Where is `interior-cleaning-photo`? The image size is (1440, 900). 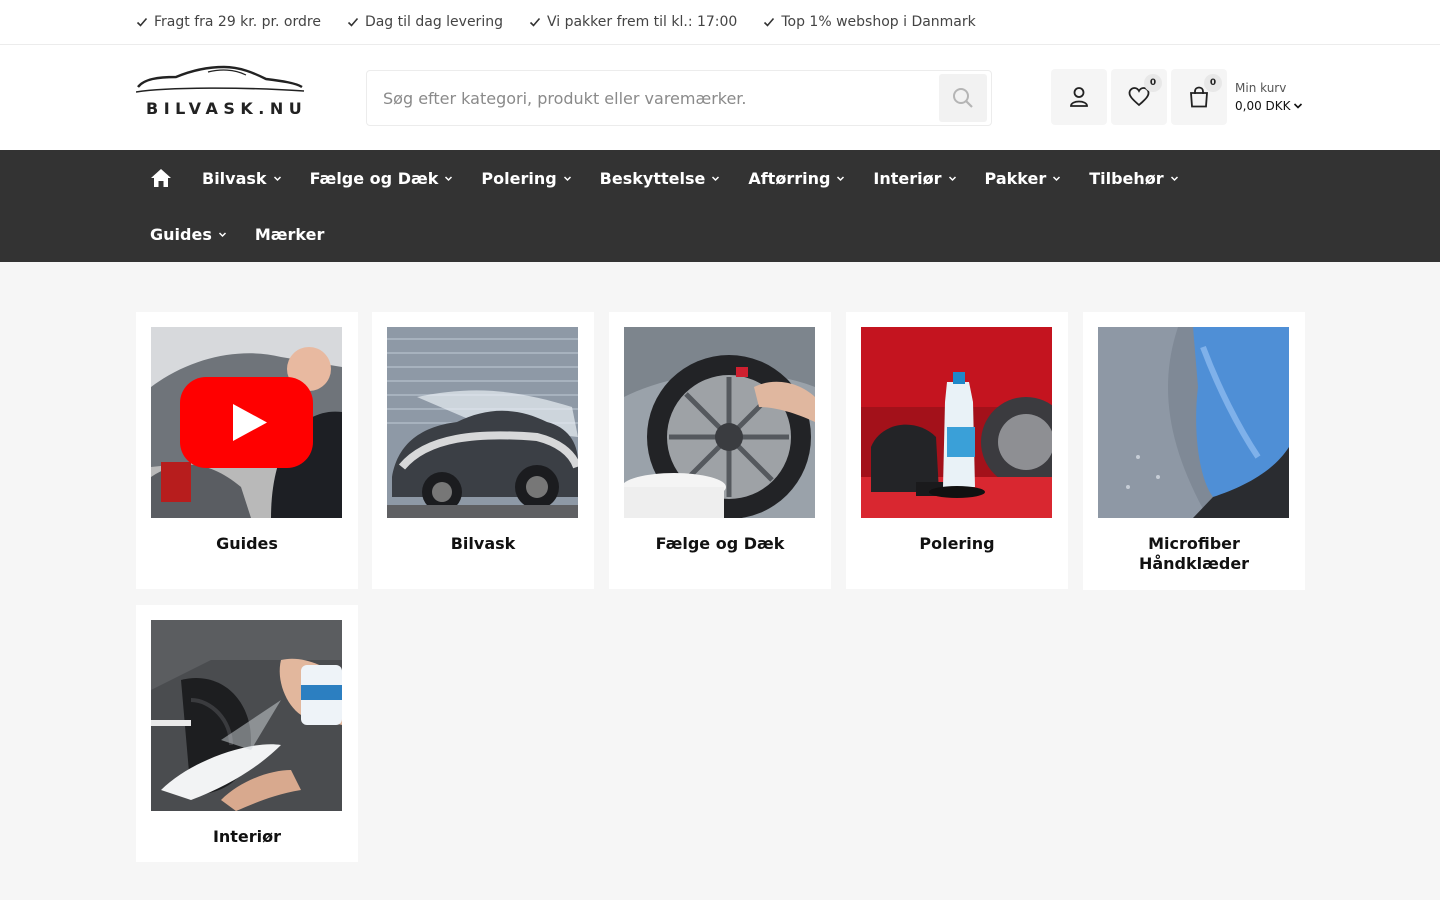 interior-cleaning-photo is located at coordinates (246, 715).